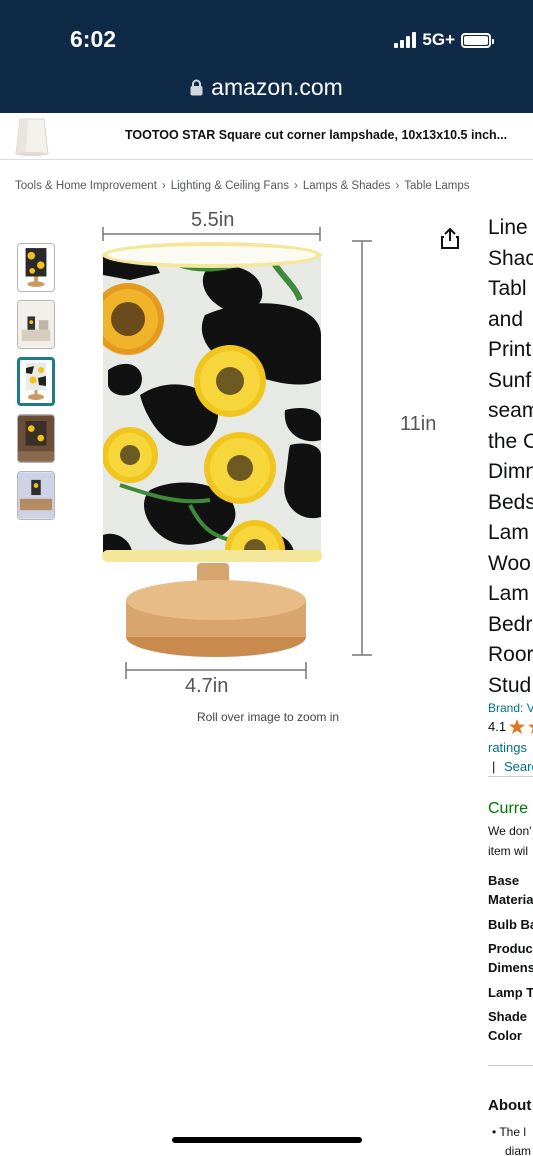 The width and height of the screenshot is (533, 1156). What do you see at coordinates (508, 808) in the screenshot?
I see `availability-status: Curre` at bounding box center [508, 808].